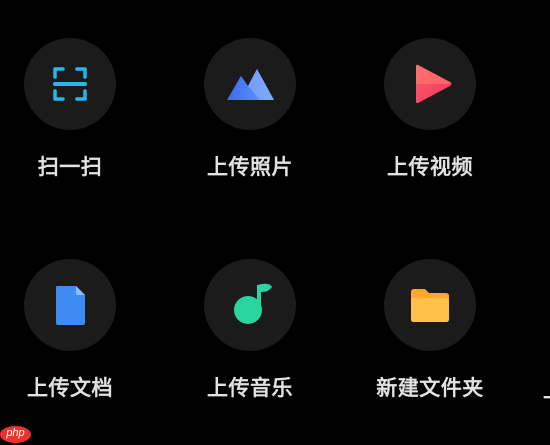  What do you see at coordinates (434, 84) in the screenshot?
I see `play-video-icon` at bounding box center [434, 84].